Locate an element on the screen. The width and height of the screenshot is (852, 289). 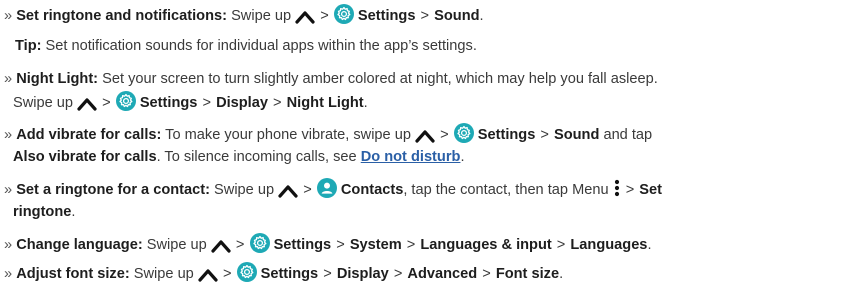
system-label: System is located at coordinates (375, 245).